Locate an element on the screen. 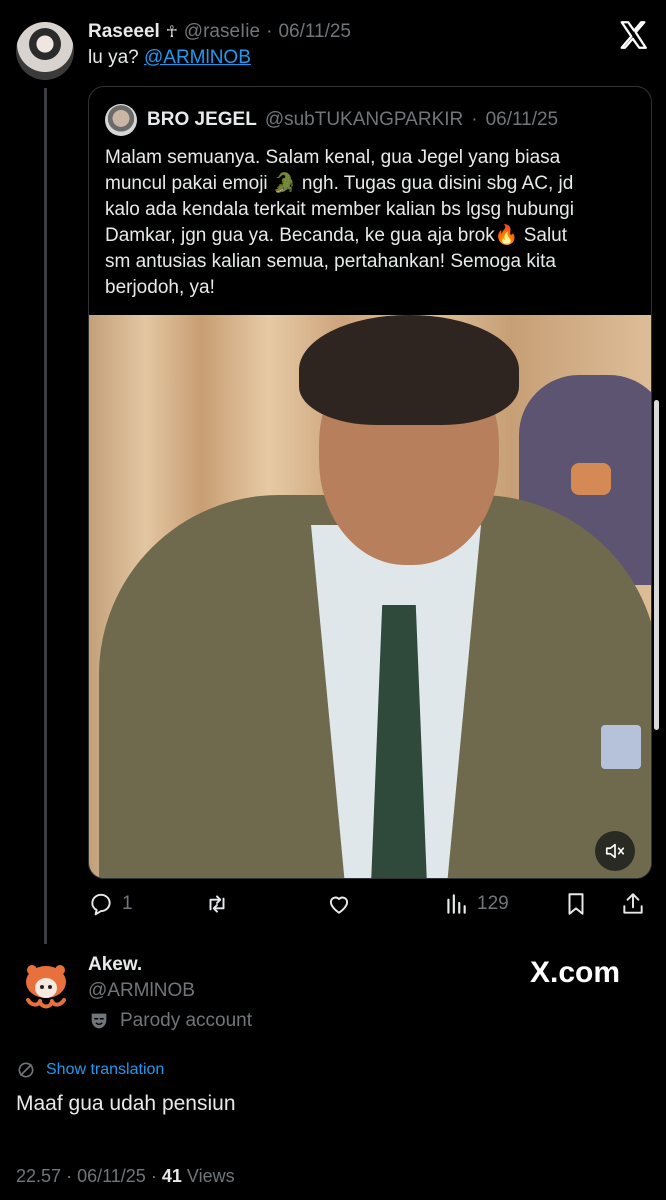 This screenshot has height=1200, width=666. show-translation-link: Show translation is located at coordinates (90, 1070).